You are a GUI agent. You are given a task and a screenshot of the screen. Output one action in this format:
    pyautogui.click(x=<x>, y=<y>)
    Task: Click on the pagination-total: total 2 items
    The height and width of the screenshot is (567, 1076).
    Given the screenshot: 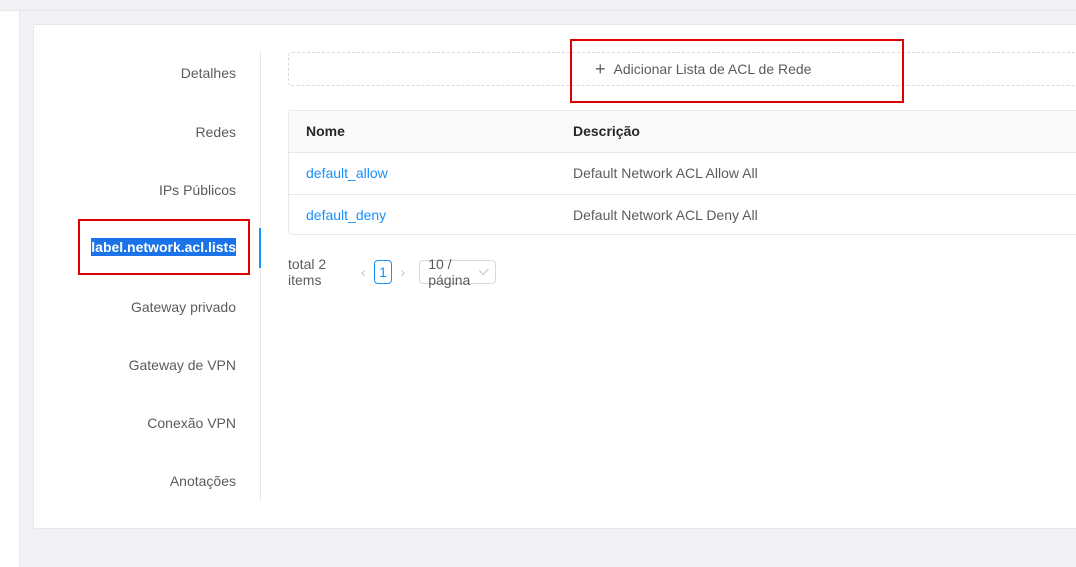 What is the action you would take?
    pyautogui.click(x=307, y=272)
    